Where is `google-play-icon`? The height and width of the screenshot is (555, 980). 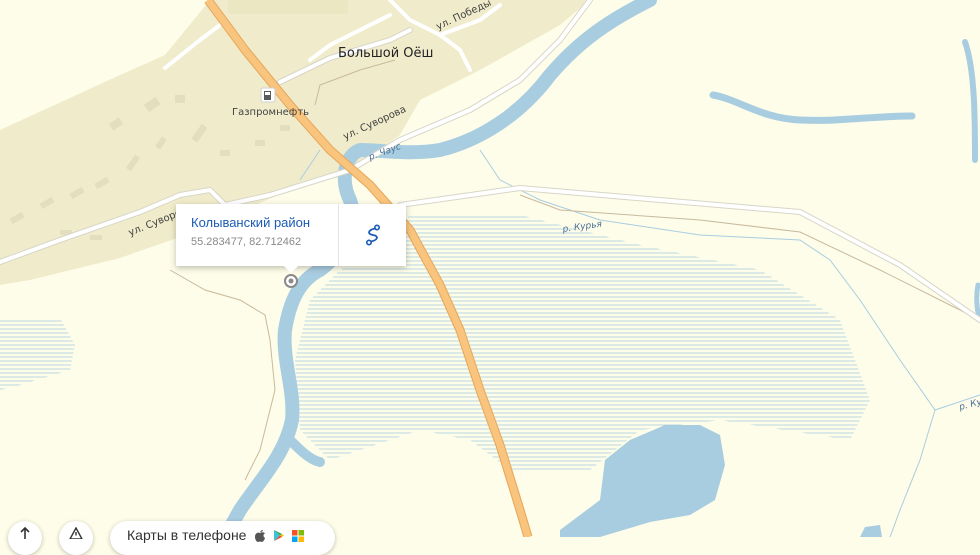 google-play-icon is located at coordinates (279, 535).